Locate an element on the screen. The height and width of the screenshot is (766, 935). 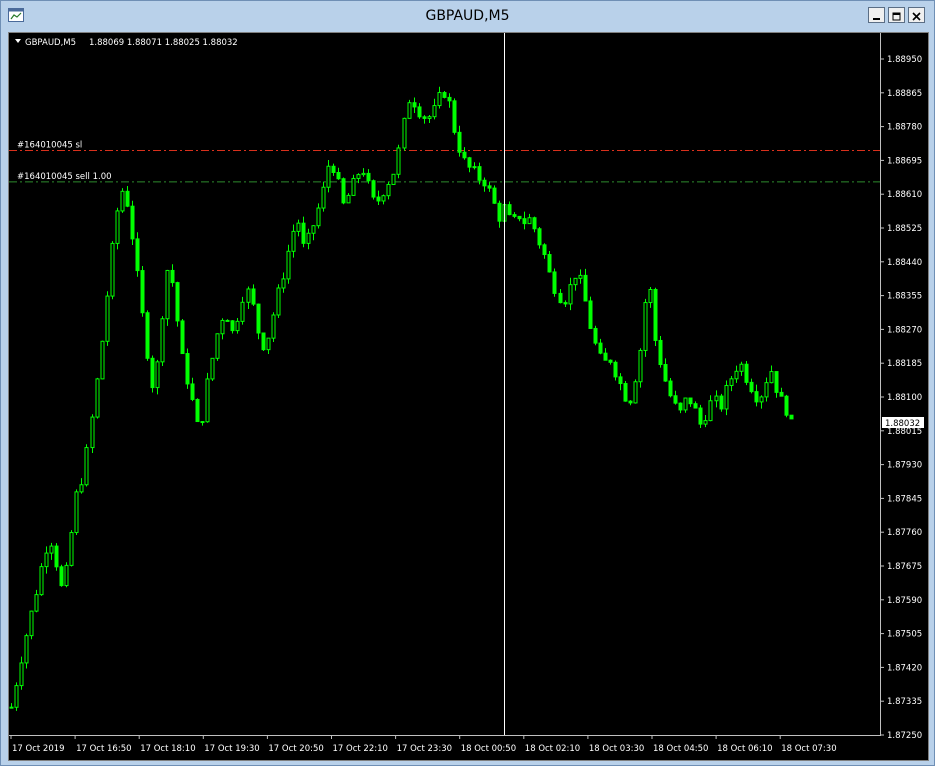
close-icon is located at coordinates (916, 15).